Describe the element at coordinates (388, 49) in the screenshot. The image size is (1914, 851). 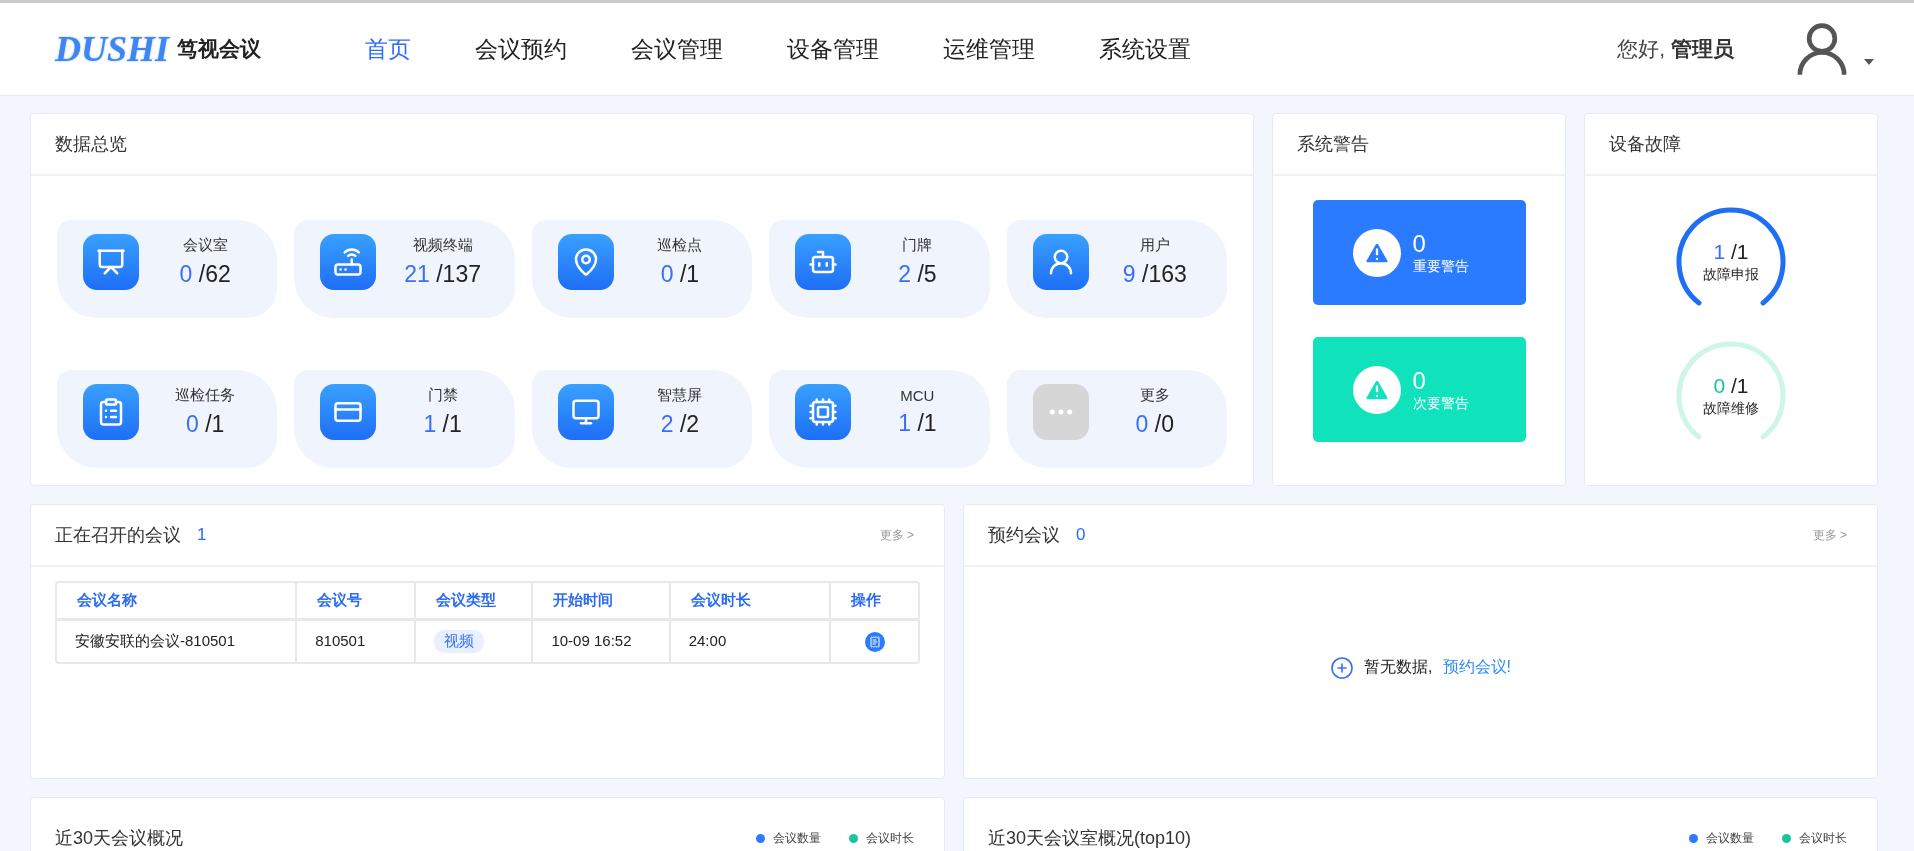
I see `nav-item: 首页` at that location.